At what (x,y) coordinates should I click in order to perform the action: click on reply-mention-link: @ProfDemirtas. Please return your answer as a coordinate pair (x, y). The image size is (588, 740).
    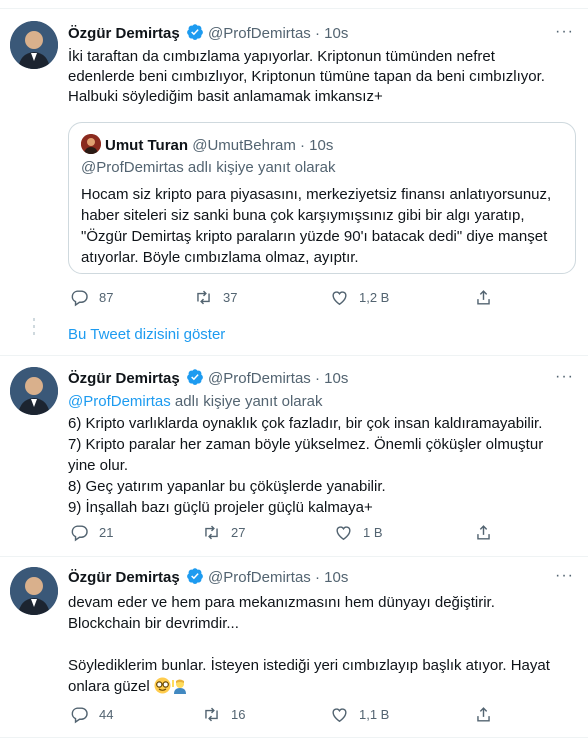
    Looking at the image, I should click on (119, 401).